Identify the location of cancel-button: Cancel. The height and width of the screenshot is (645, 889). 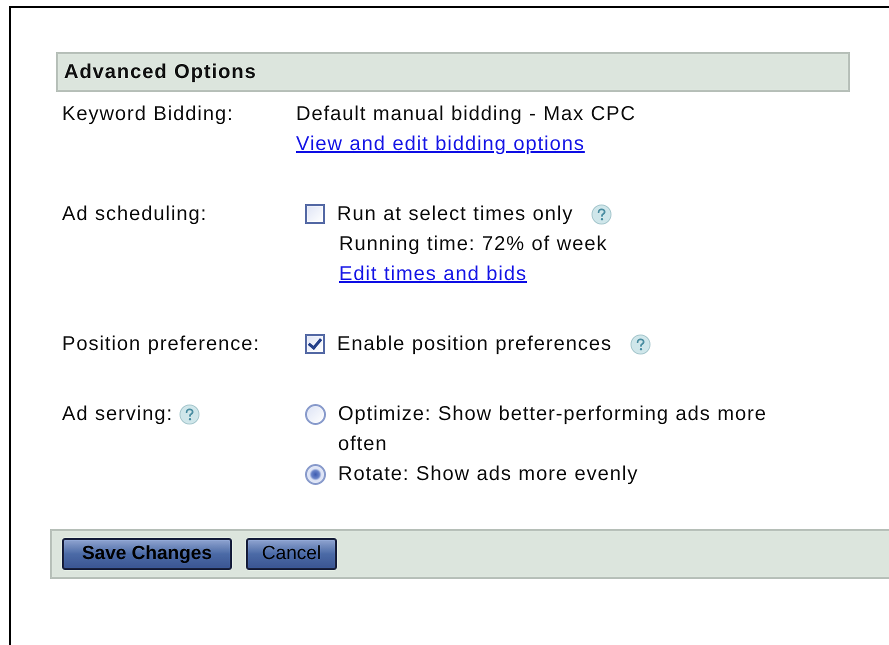
(292, 554).